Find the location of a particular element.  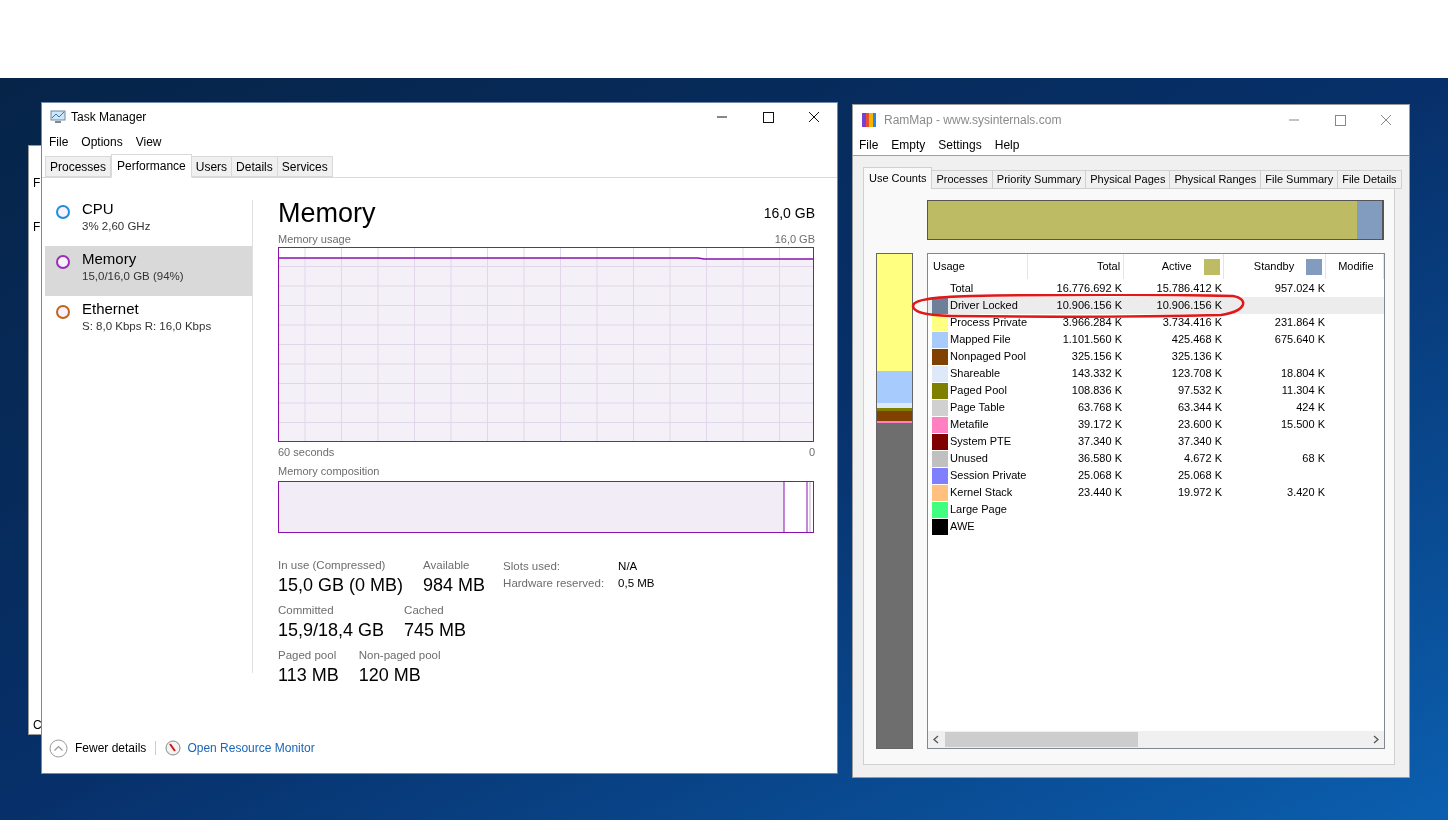

menu-item: Help is located at coordinates (1007, 145).